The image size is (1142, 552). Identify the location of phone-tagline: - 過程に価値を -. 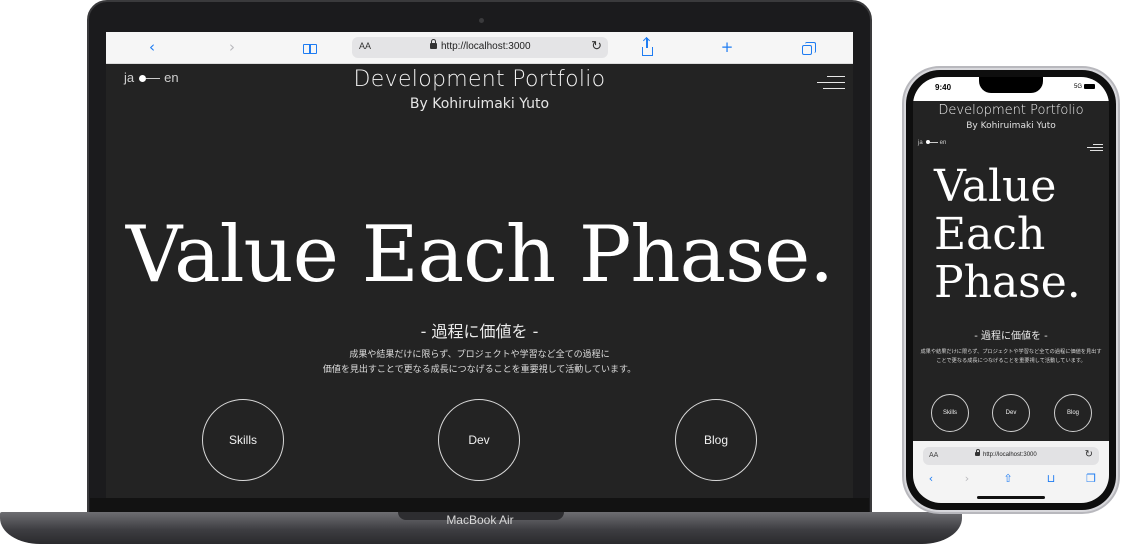
(1011, 336).